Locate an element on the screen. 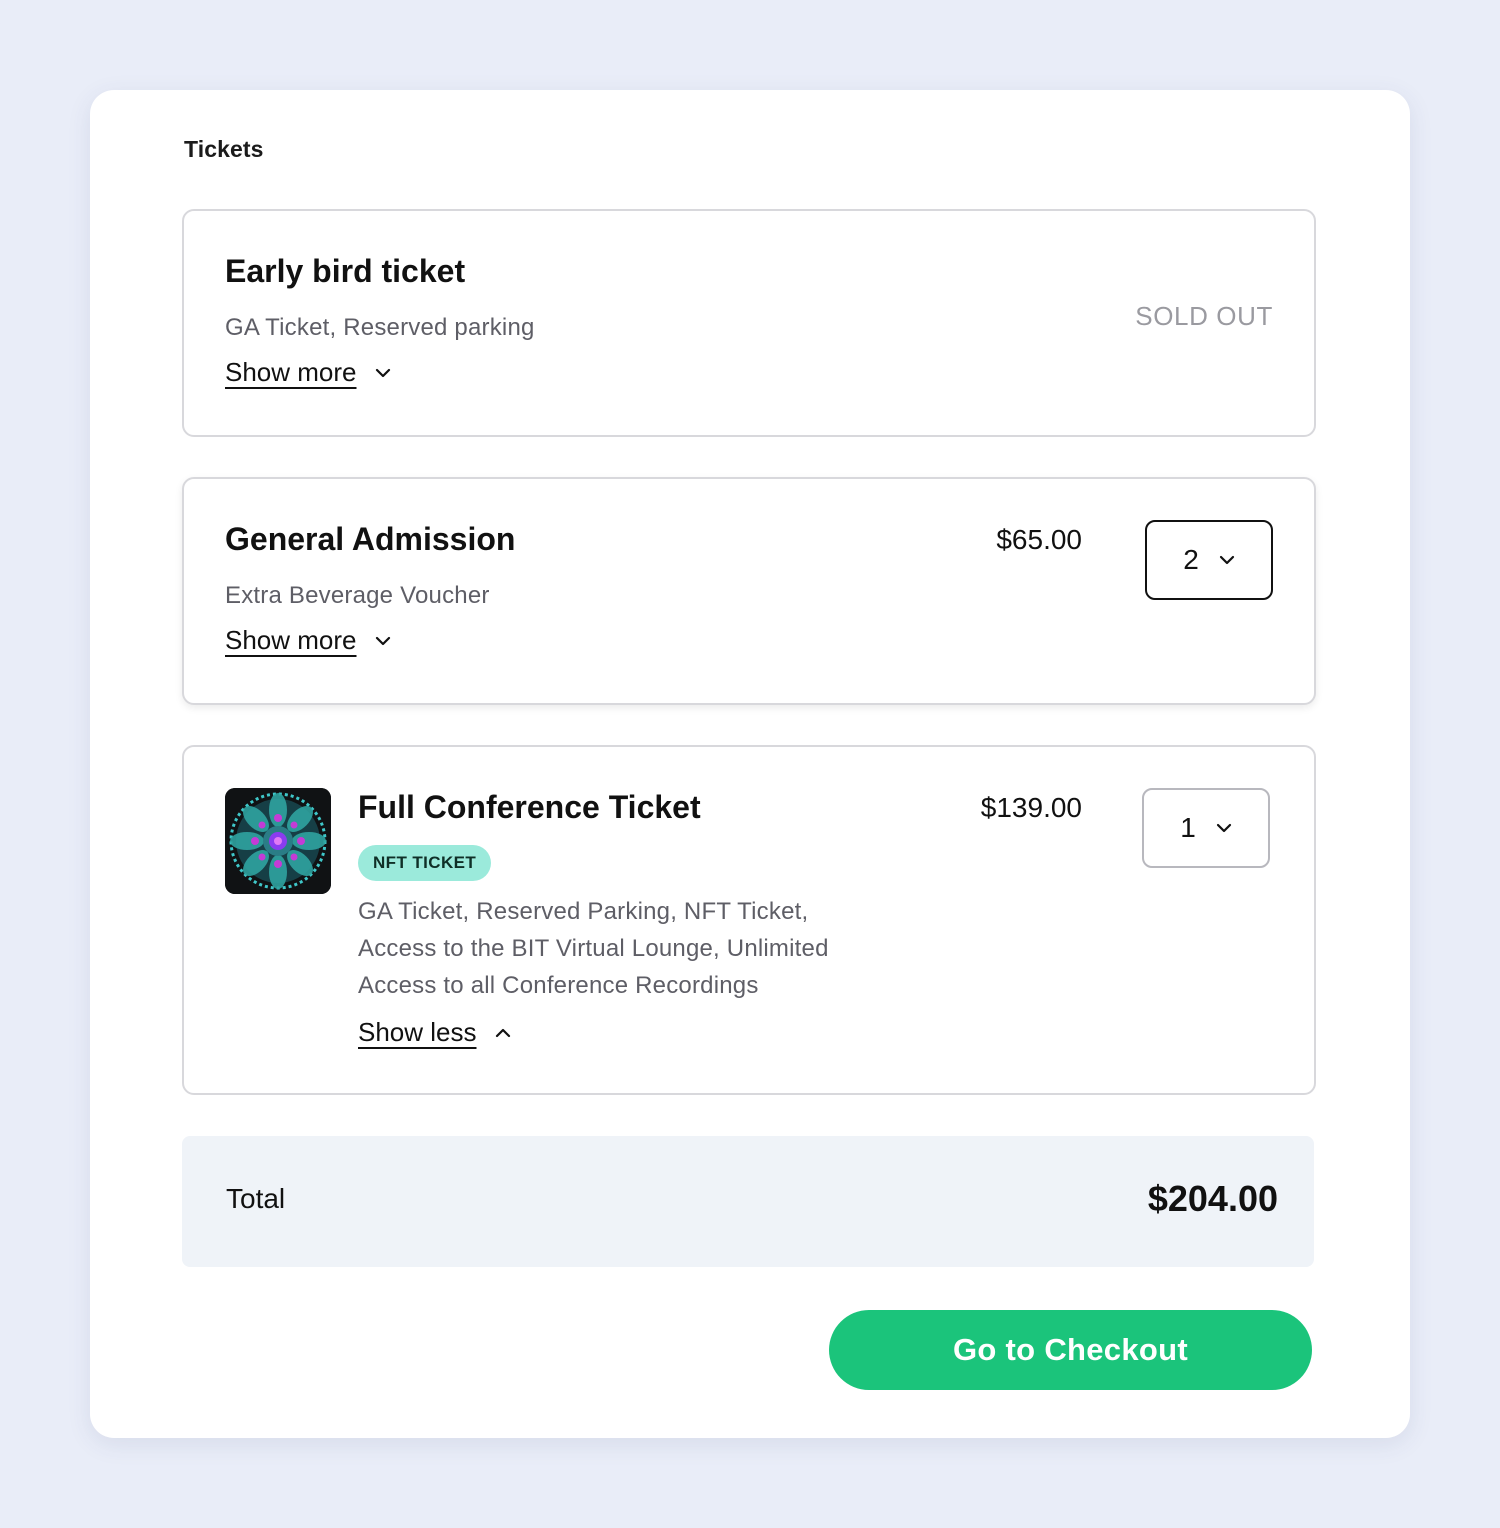  show-less-toggle: Show less is located at coordinates (434, 1032).